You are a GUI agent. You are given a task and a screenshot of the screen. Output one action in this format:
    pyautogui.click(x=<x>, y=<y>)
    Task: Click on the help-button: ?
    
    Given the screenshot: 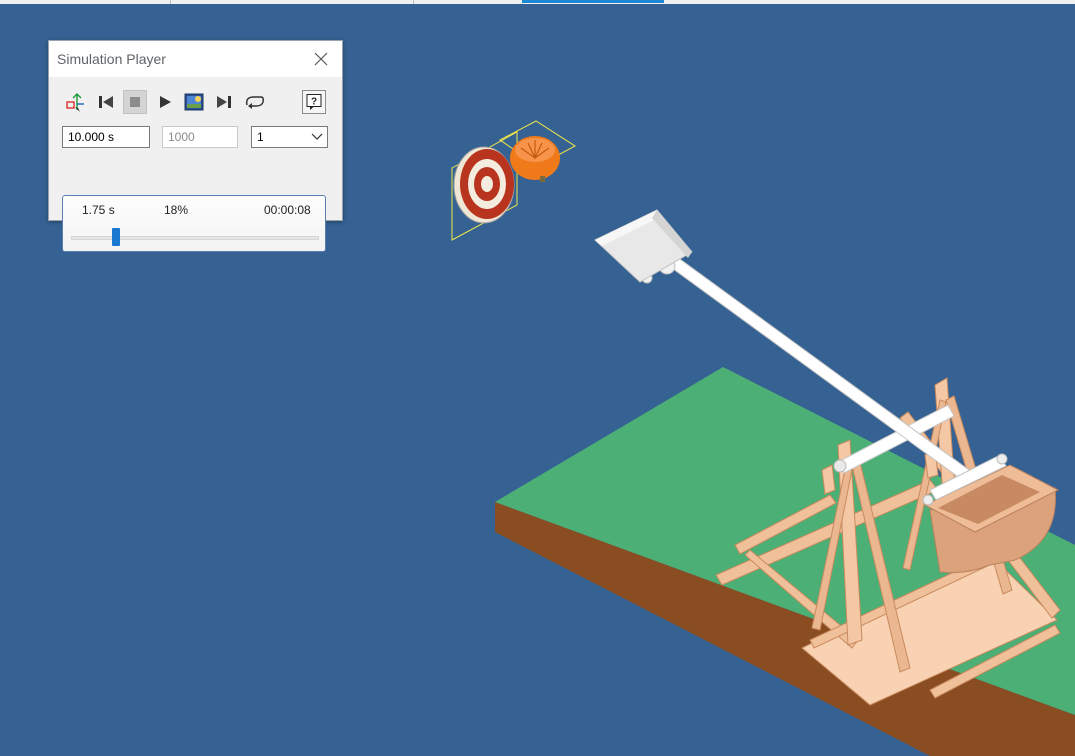 What is the action you would take?
    pyautogui.click(x=314, y=102)
    